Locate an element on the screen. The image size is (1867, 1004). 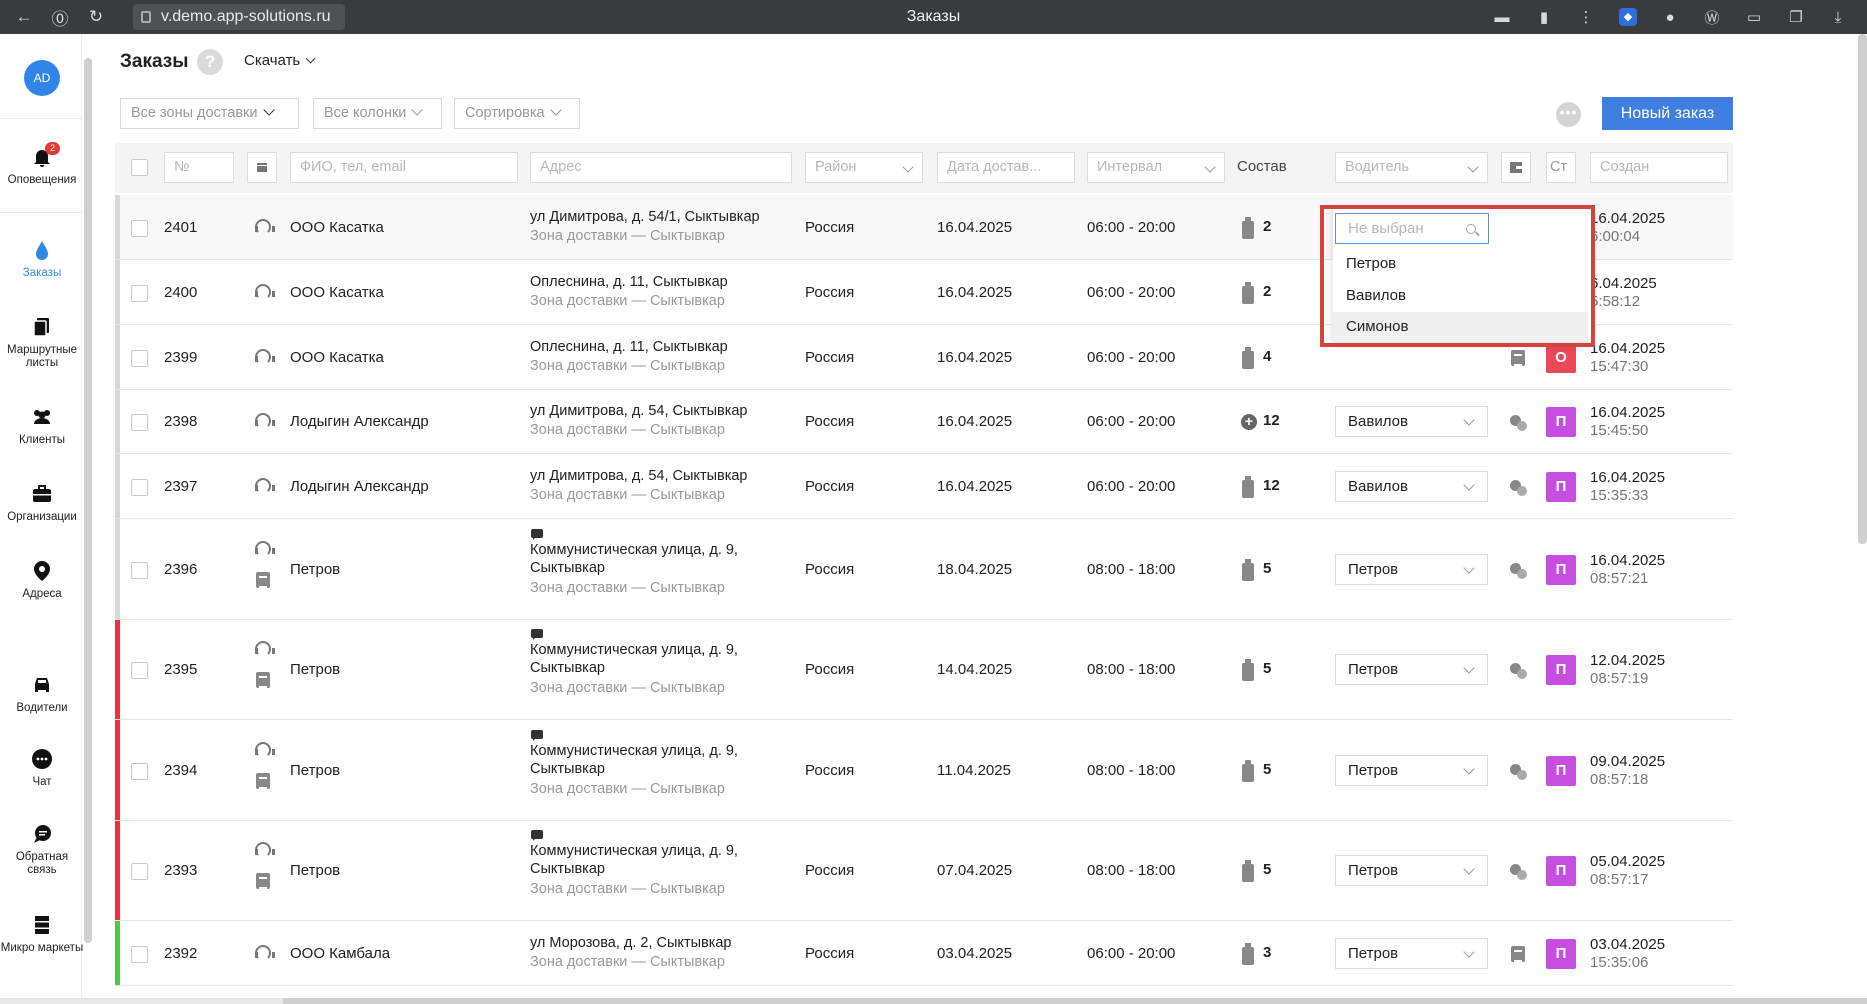
order-number: 2395 is located at coordinates (180, 669).